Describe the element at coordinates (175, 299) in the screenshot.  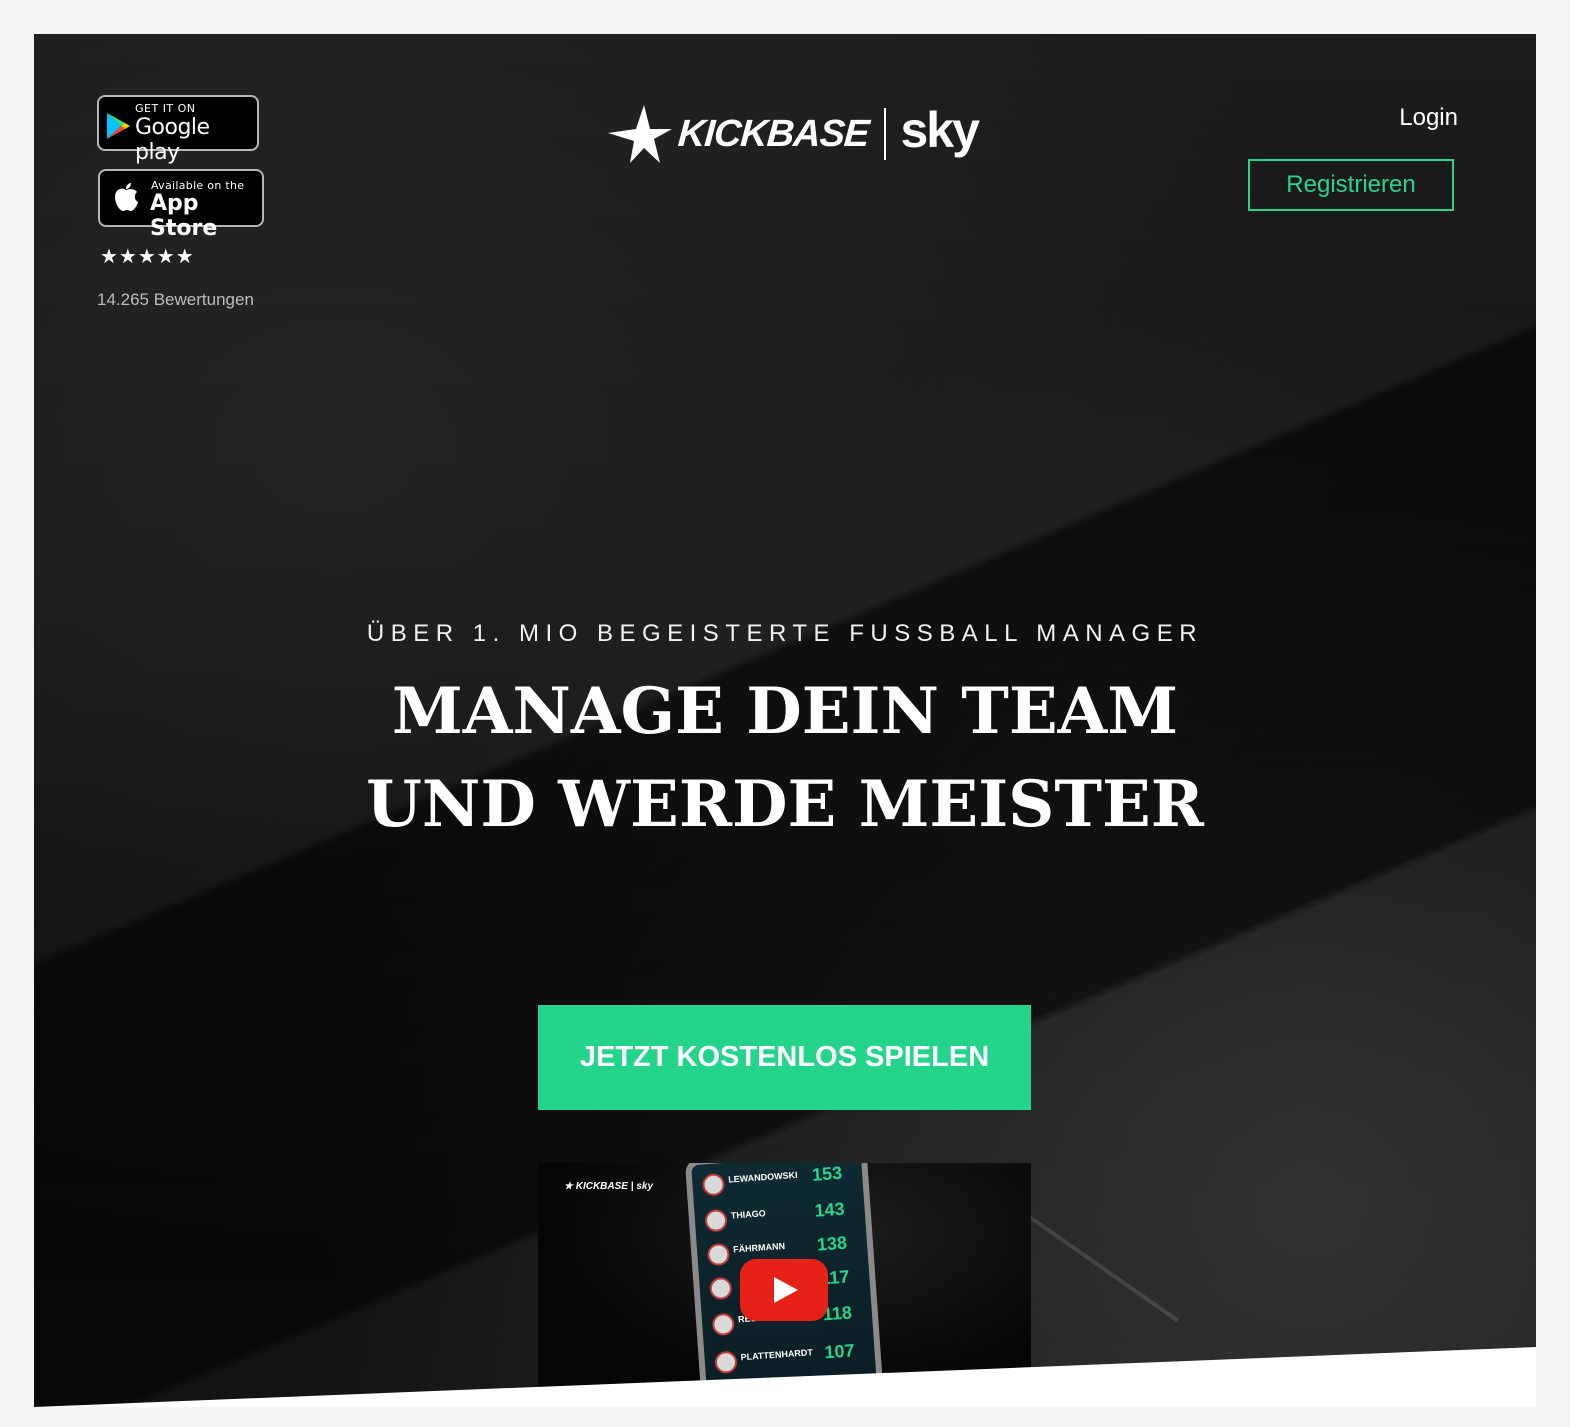
I see `review-count: 14.265 Bewertungen` at that location.